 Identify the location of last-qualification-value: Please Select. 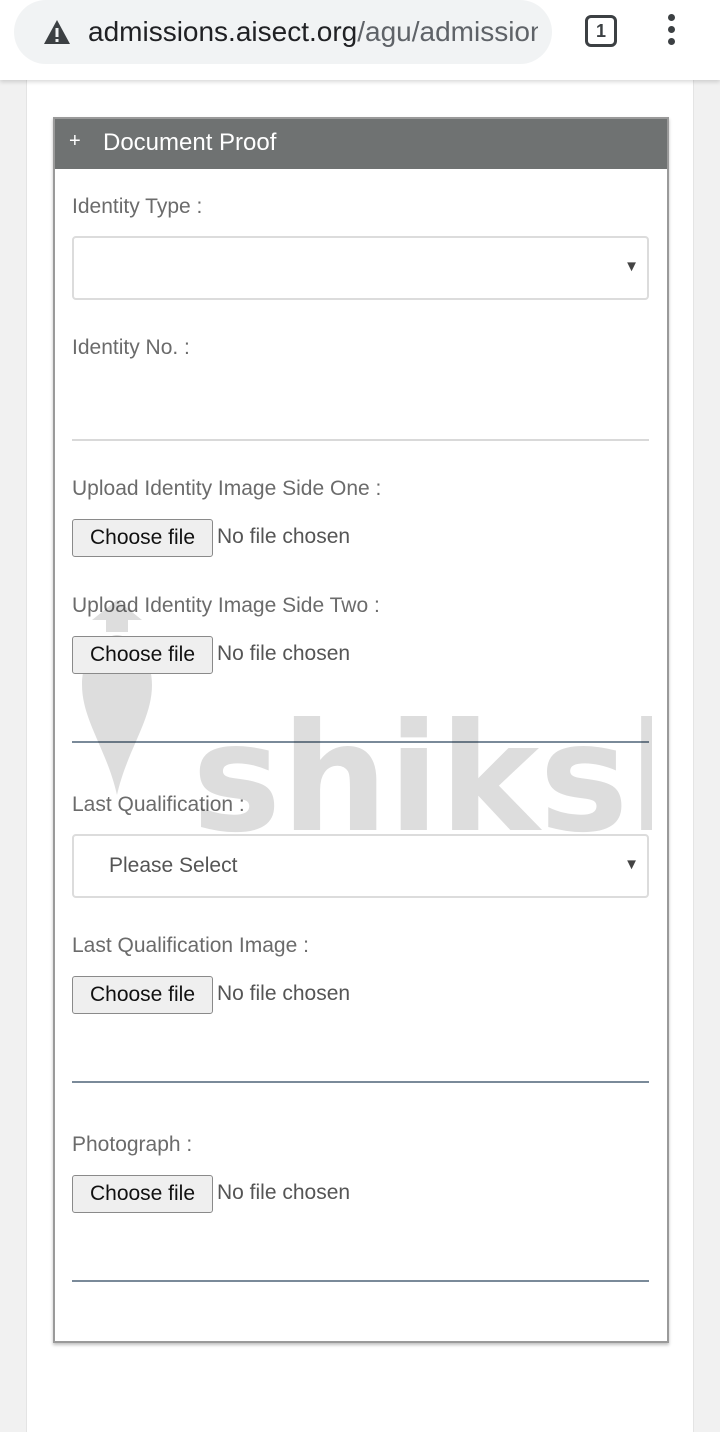
(173, 865).